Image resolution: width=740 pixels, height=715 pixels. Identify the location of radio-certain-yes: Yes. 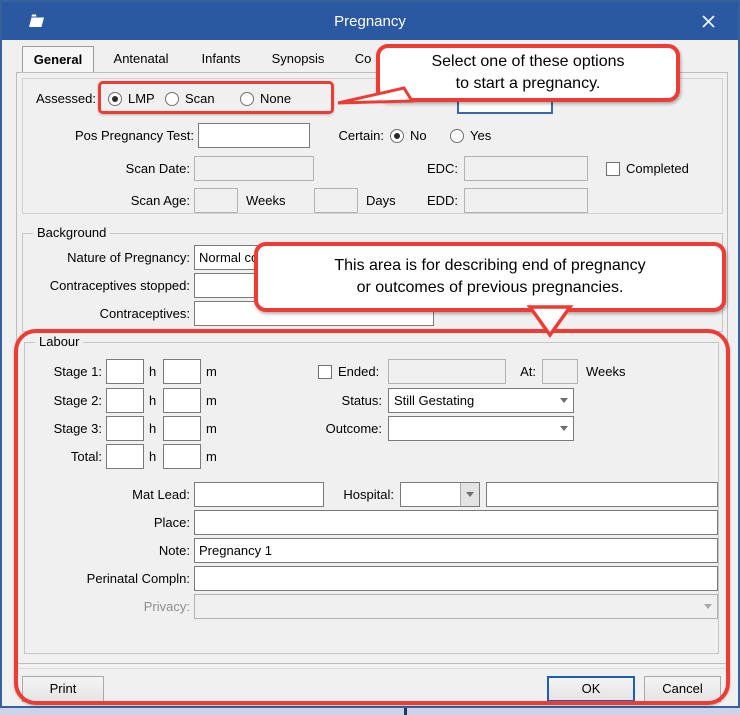
(470, 135).